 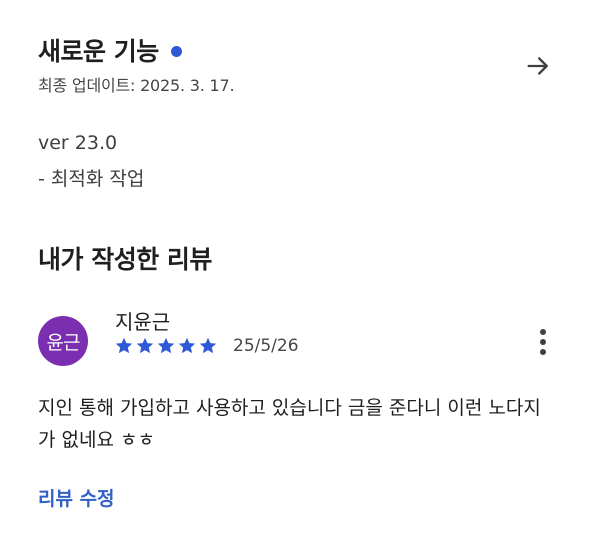 I want to click on rating-row: 25/5/26, so click(x=206, y=346).